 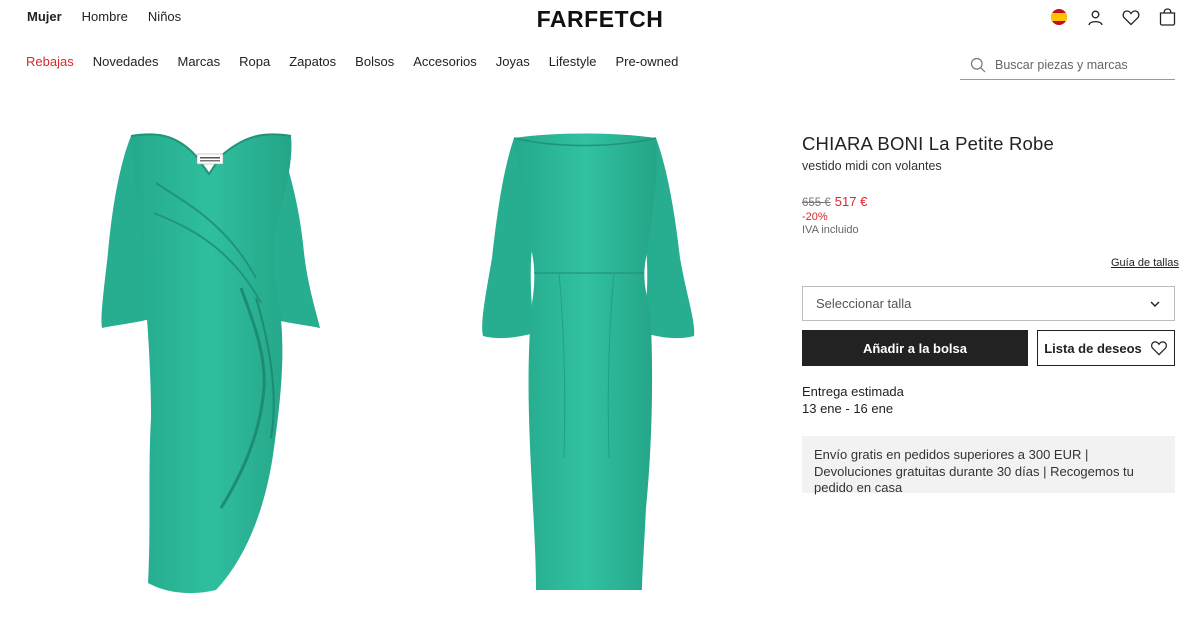 What do you see at coordinates (44, 16) in the screenshot?
I see `gender-tab-mujer: Mujer` at bounding box center [44, 16].